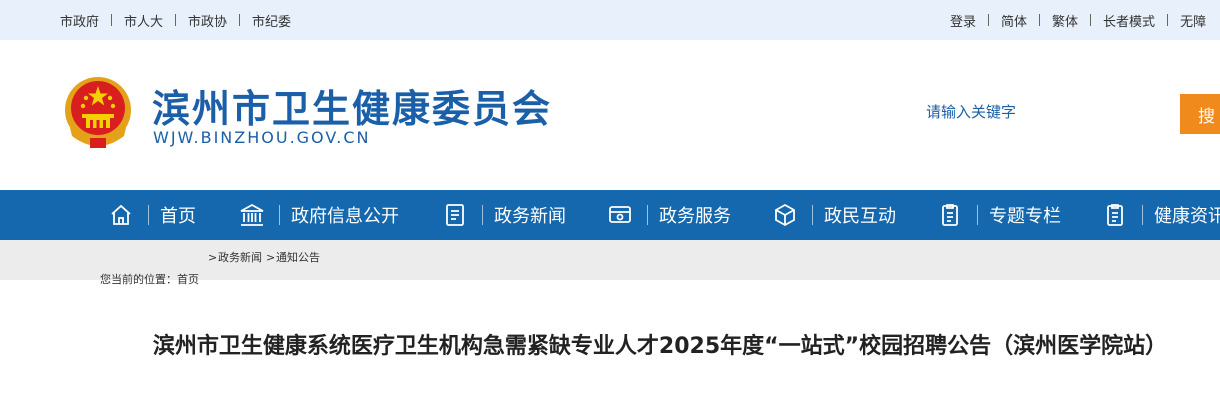 The height and width of the screenshot is (400, 1220). Describe the element at coordinates (963, 20) in the screenshot. I see `login-link: 登录` at that location.